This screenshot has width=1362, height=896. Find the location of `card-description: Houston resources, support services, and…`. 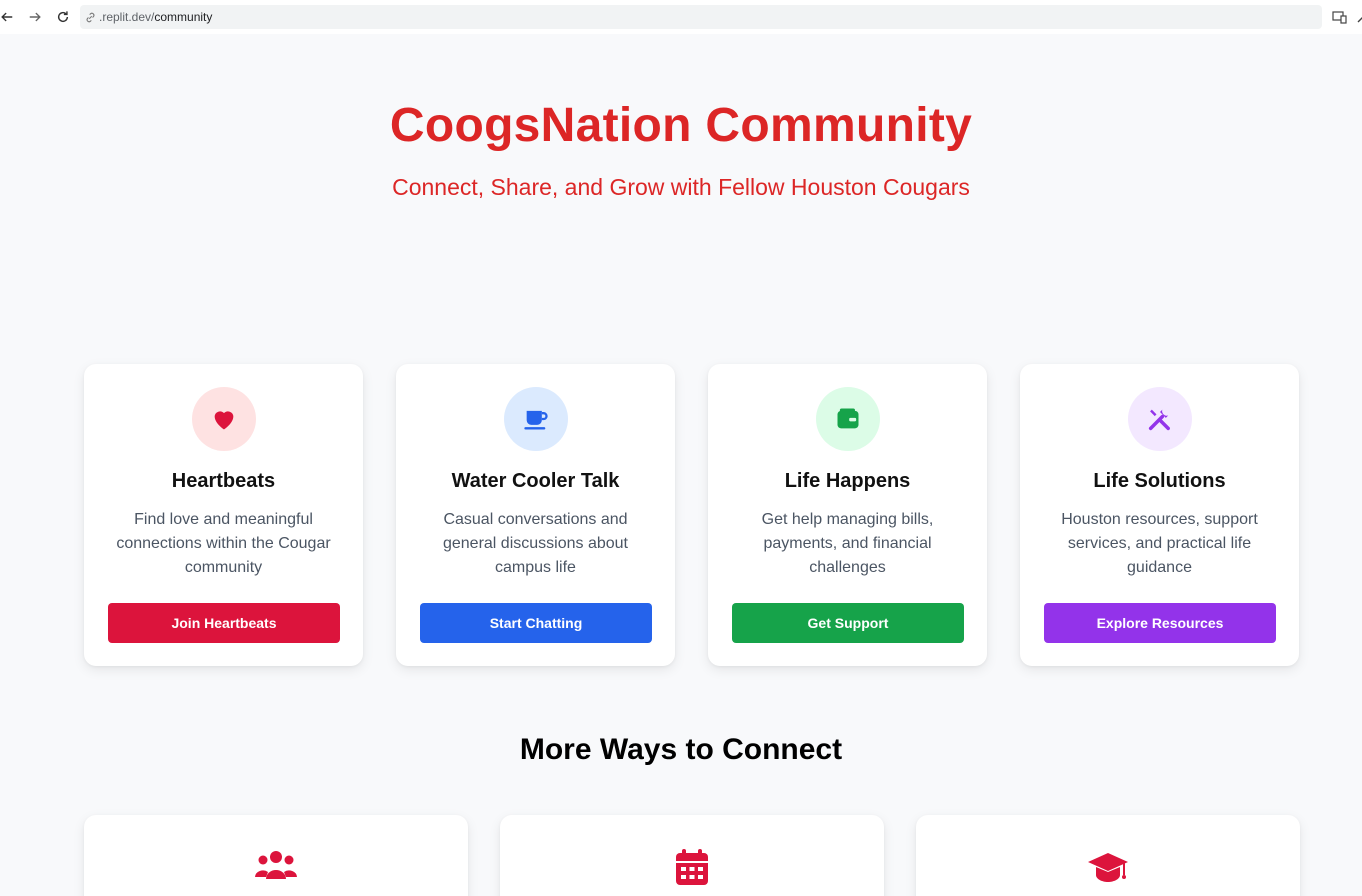

card-description: Houston resources, support services, and… is located at coordinates (1159, 543).